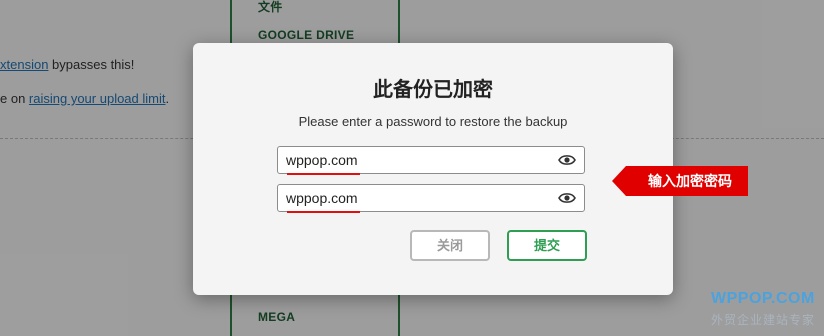 The image size is (824, 336). What do you see at coordinates (450, 245) in the screenshot?
I see `close-button: 关闭` at bounding box center [450, 245].